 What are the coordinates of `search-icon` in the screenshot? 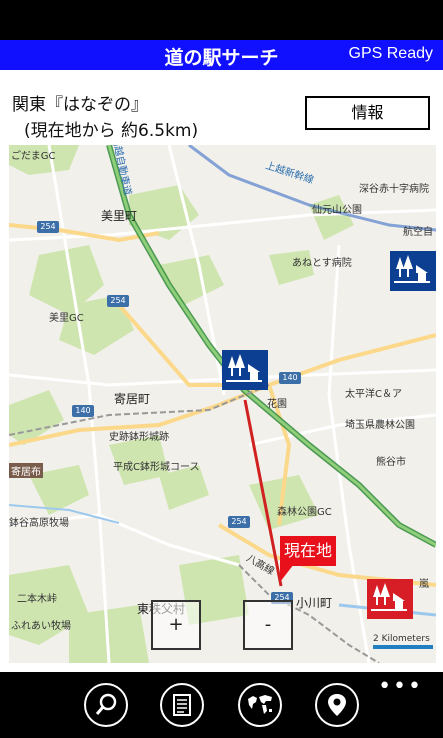 It's located at (106, 704).